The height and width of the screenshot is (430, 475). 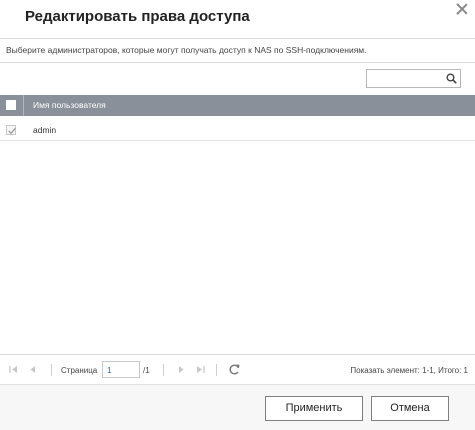 What do you see at coordinates (410, 408) in the screenshot?
I see `cancel-button: Отмена` at bounding box center [410, 408].